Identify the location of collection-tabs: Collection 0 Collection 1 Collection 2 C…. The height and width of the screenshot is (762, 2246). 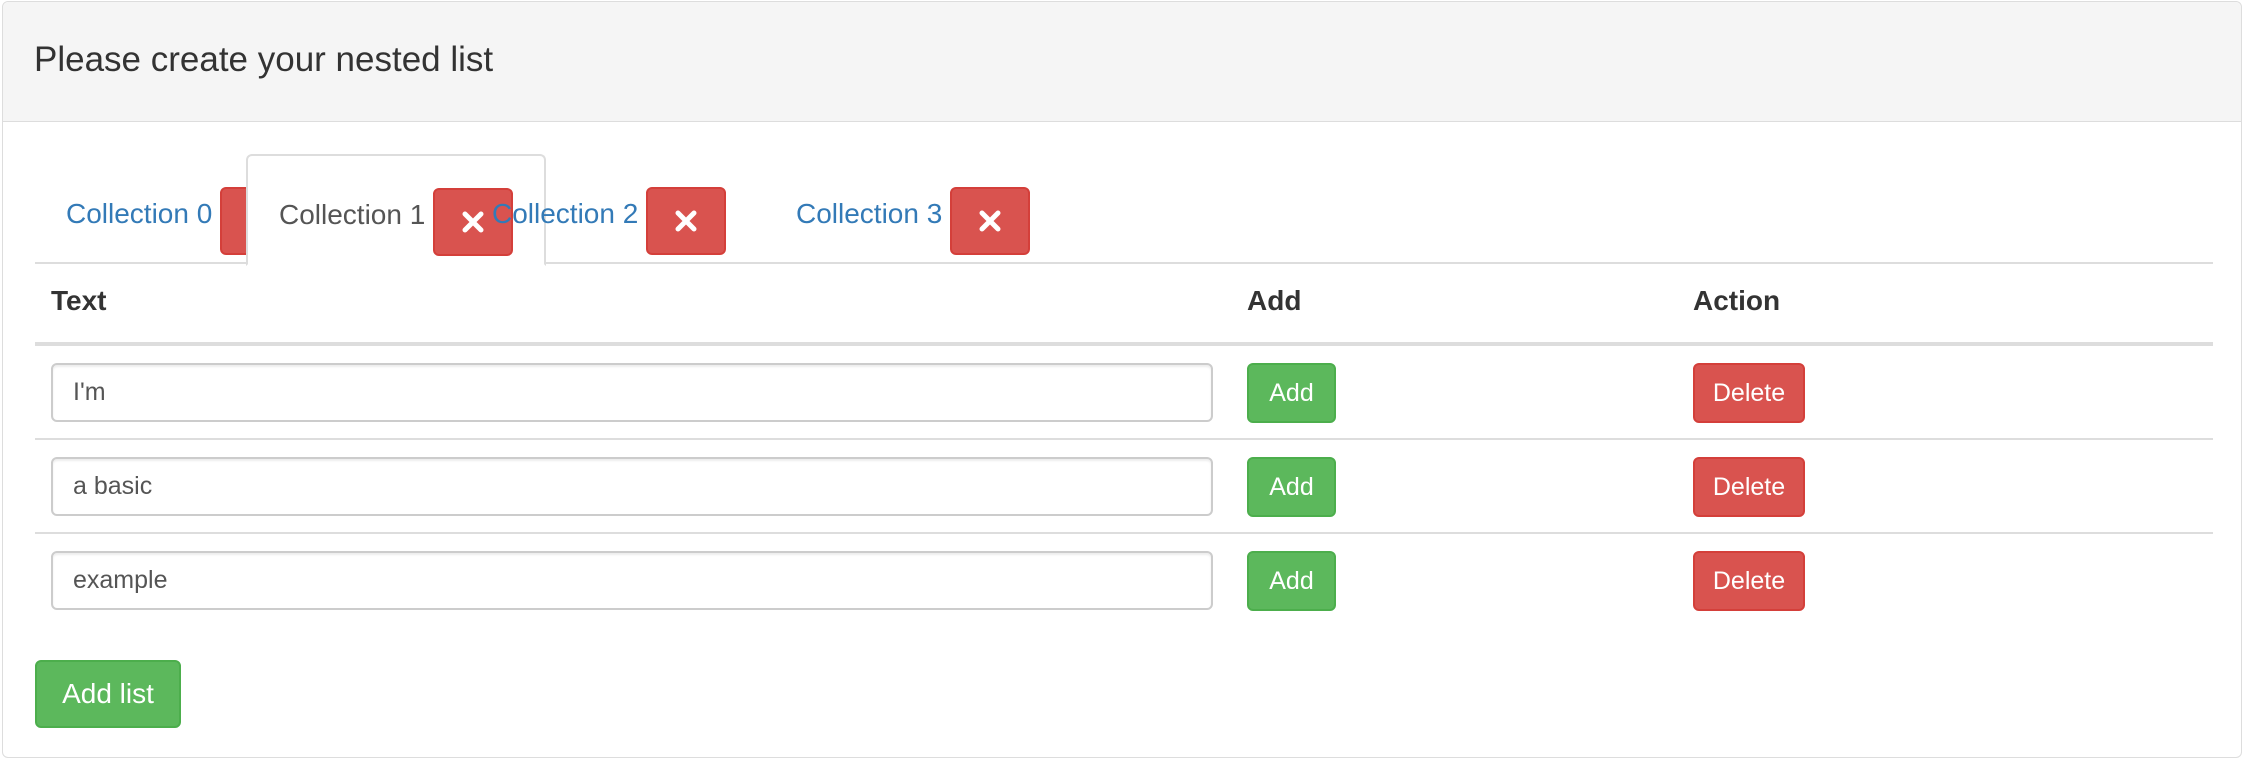
(1124, 210).